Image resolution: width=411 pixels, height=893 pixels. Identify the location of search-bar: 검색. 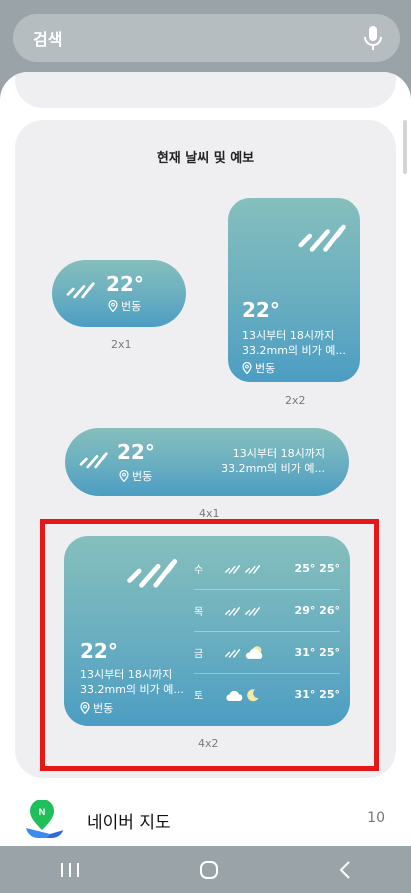
(206, 38).